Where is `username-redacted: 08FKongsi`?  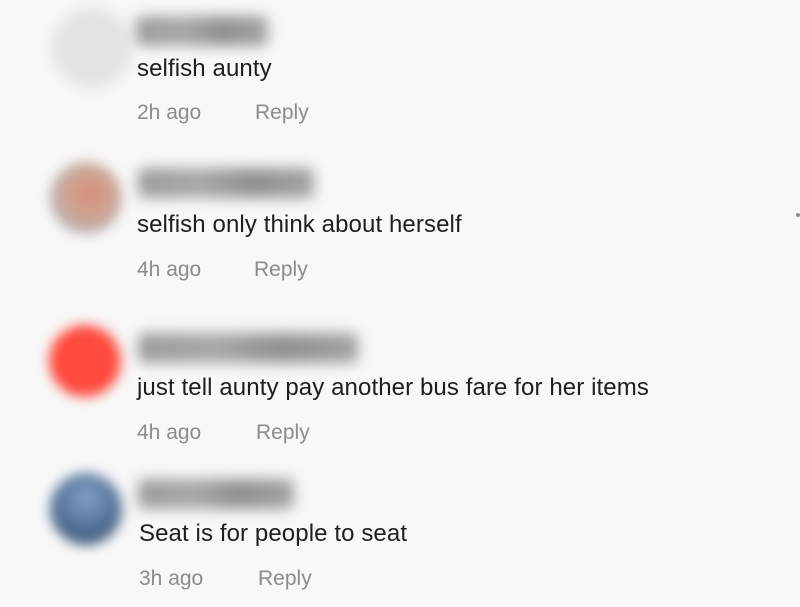
username-redacted: 08FKongsi is located at coordinates (216, 494).